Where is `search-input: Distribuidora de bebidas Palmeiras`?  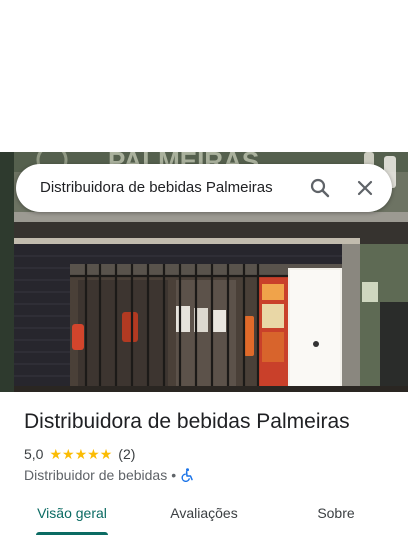 search-input: Distribuidora de bebidas Palmeiras is located at coordinates (170, 188).